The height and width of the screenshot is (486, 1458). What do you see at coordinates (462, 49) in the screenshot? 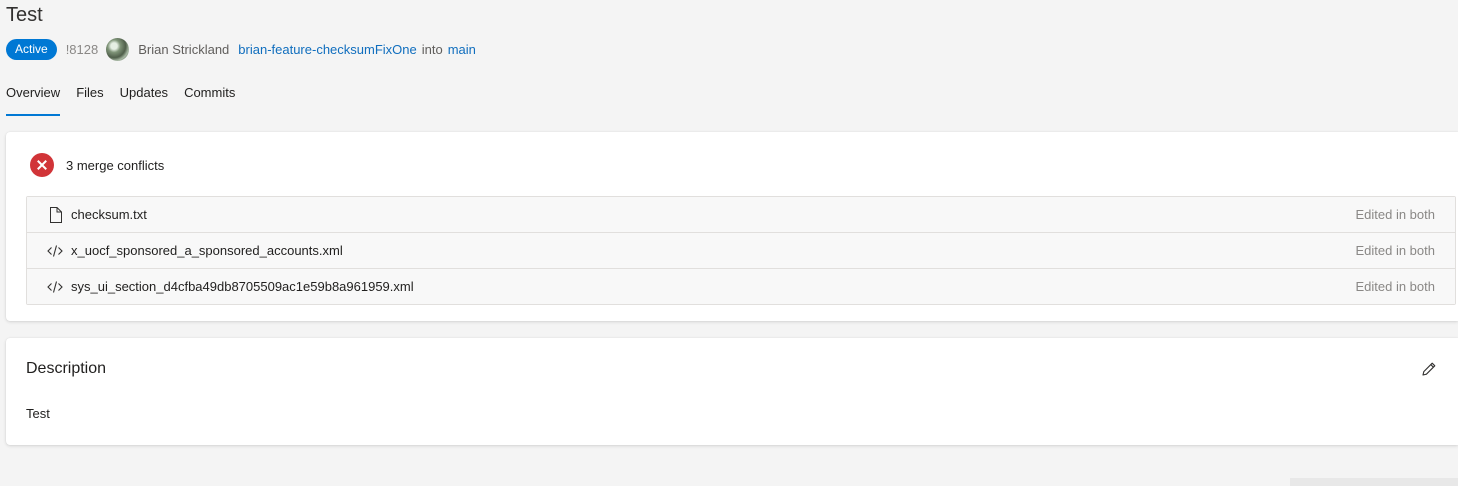
I see `target-branch-link: main` at bounding box center [462, 49].